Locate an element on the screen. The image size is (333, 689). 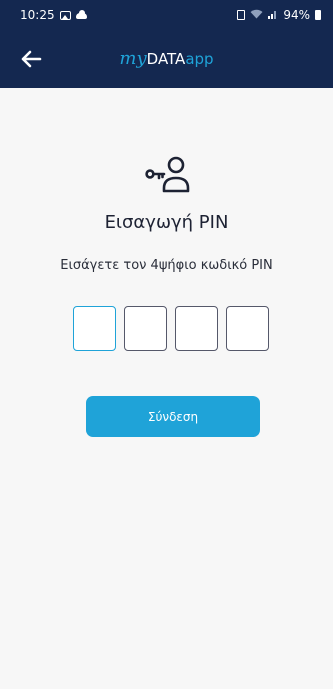
pin-input-group is located at coordinates (171, 328).